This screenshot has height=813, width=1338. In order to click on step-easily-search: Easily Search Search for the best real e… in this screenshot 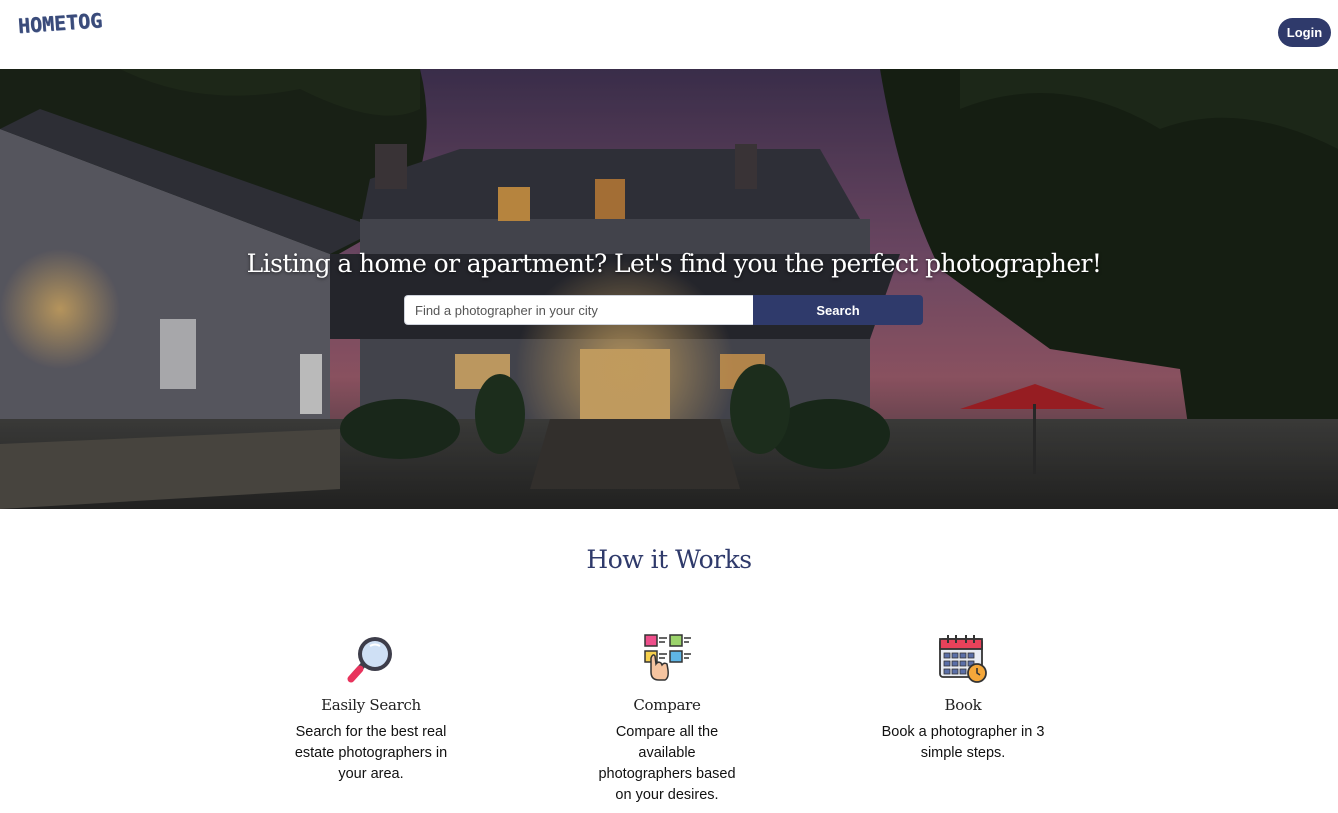, I will do `click(371, 708)`.